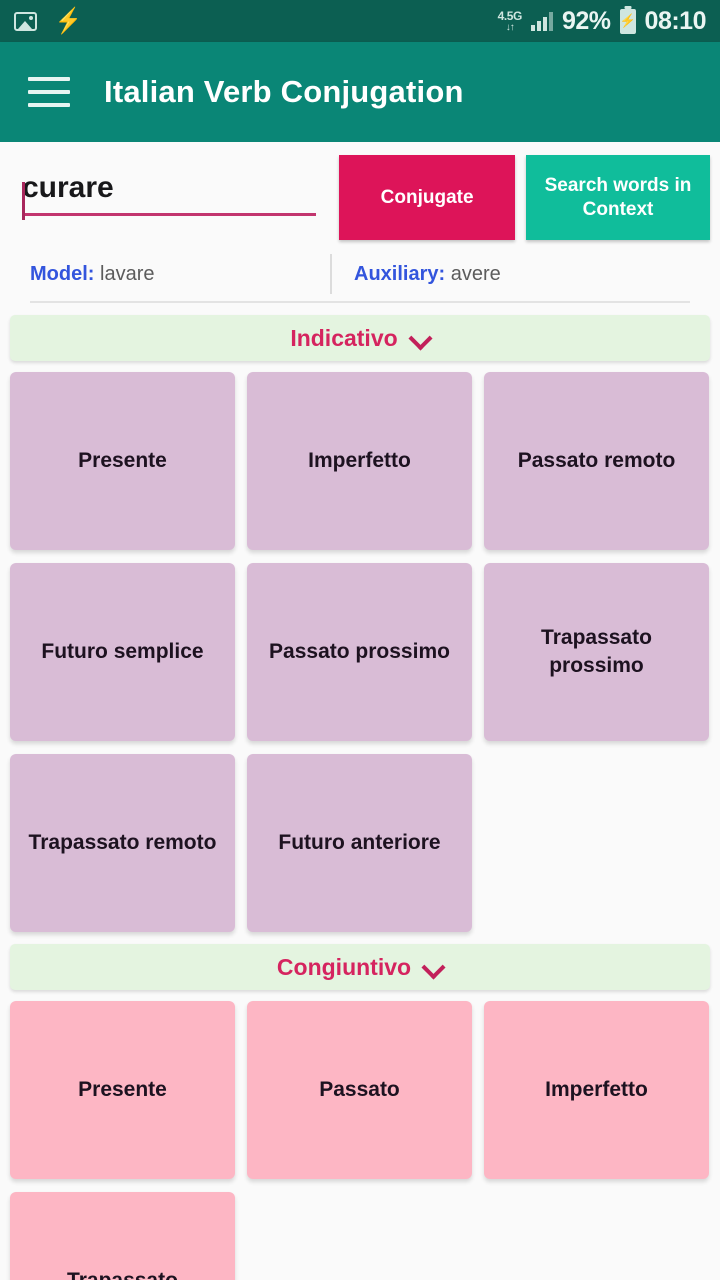 The width and height of the screenshot is (720, 1280). What do you see at coordinates (475, 273) in the screenshot?
I see `auxiliary-value: avere` at bounding box center [475, 273].